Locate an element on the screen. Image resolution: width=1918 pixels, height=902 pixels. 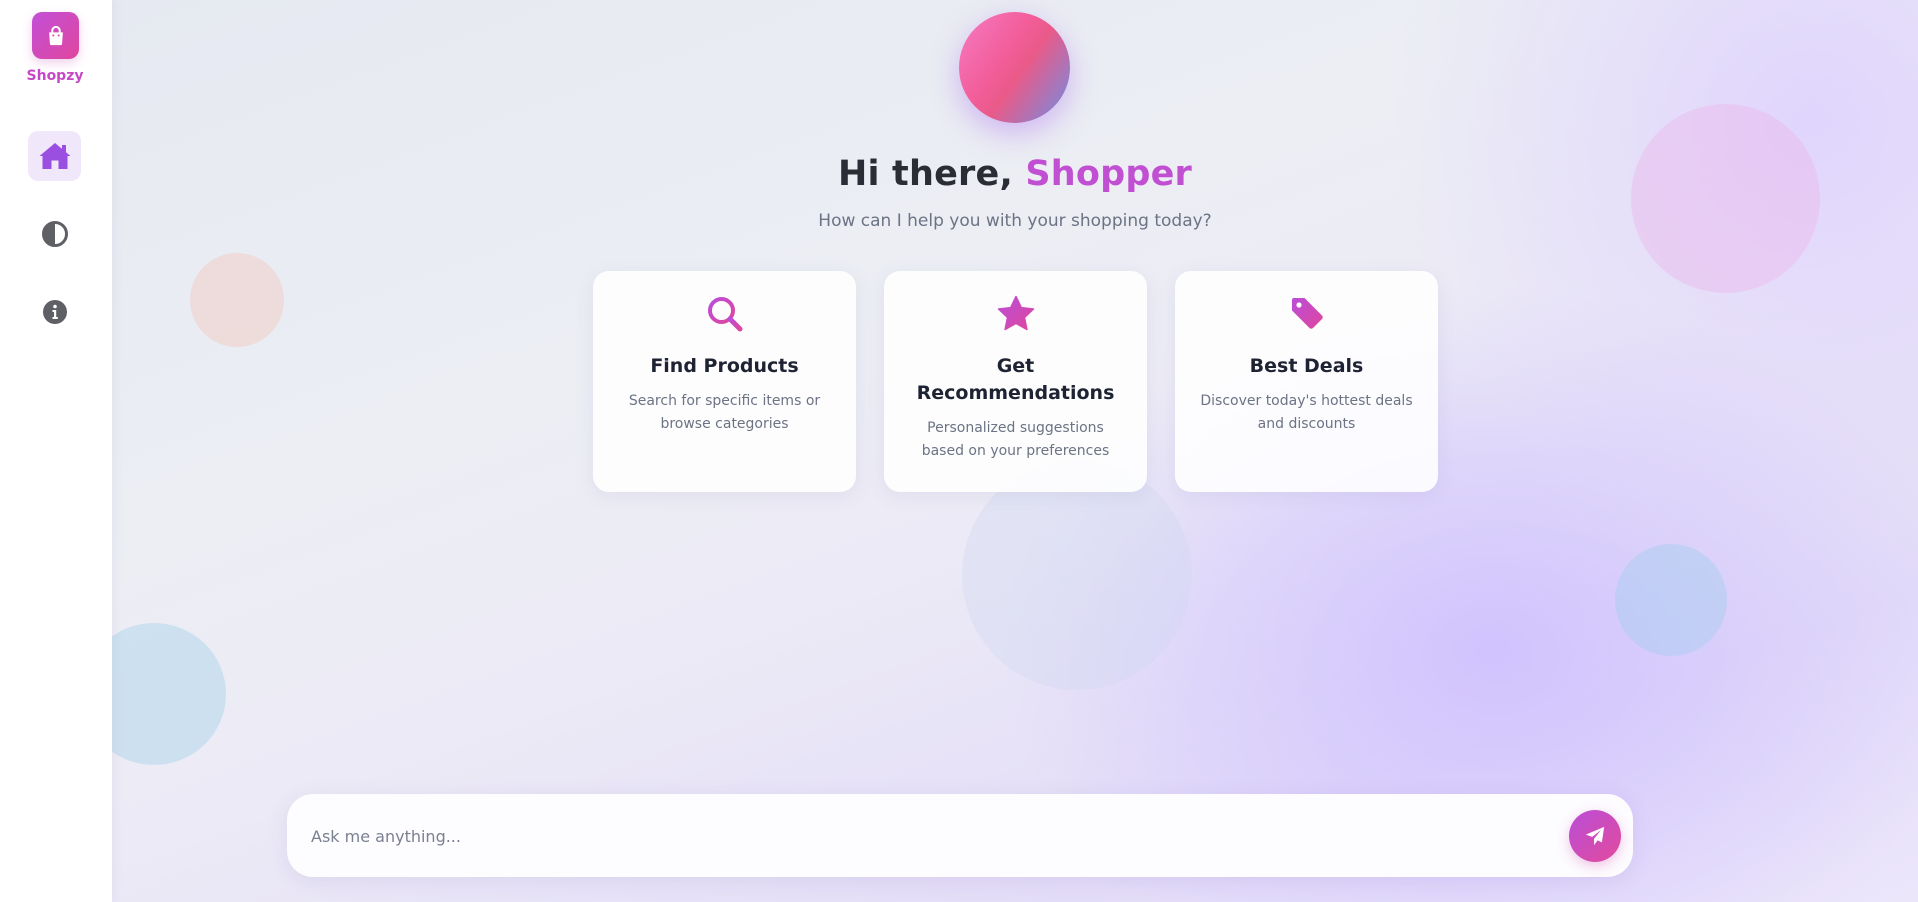
info-icon is located at coordinates (54, 312).